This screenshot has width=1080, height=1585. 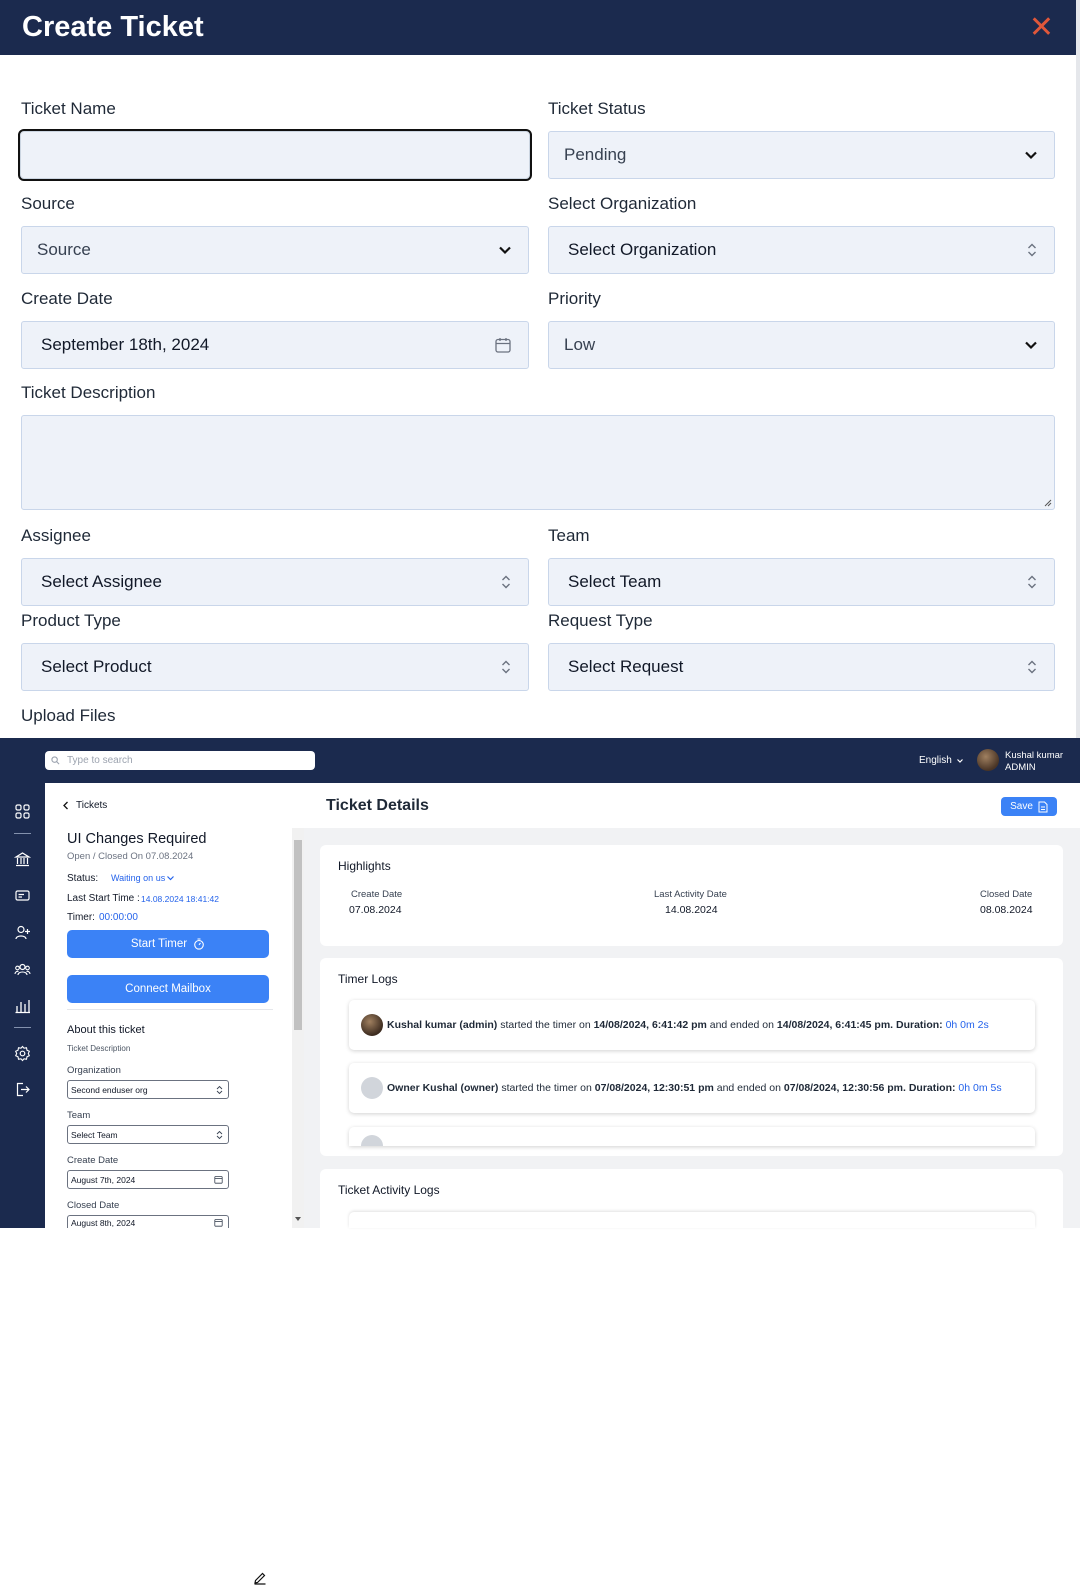 What do you see at coordinates (597, 108) in the screenshot?
I see `ticket-status-label: Ticket Status` at bounding box center [597, 108].